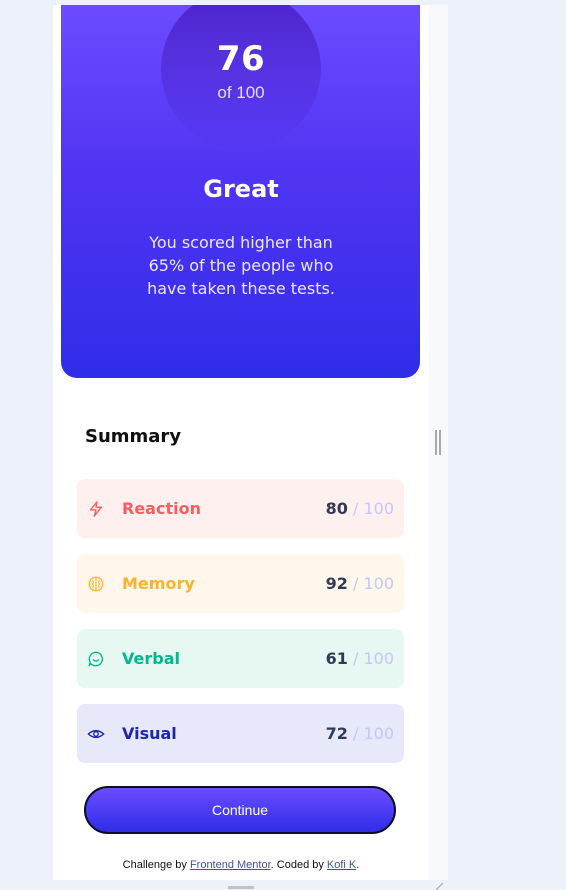  What do you see at coordinates (240, 810) in the screenshot?
I see `continue-button: Continue` at bounding box center [240, 810].